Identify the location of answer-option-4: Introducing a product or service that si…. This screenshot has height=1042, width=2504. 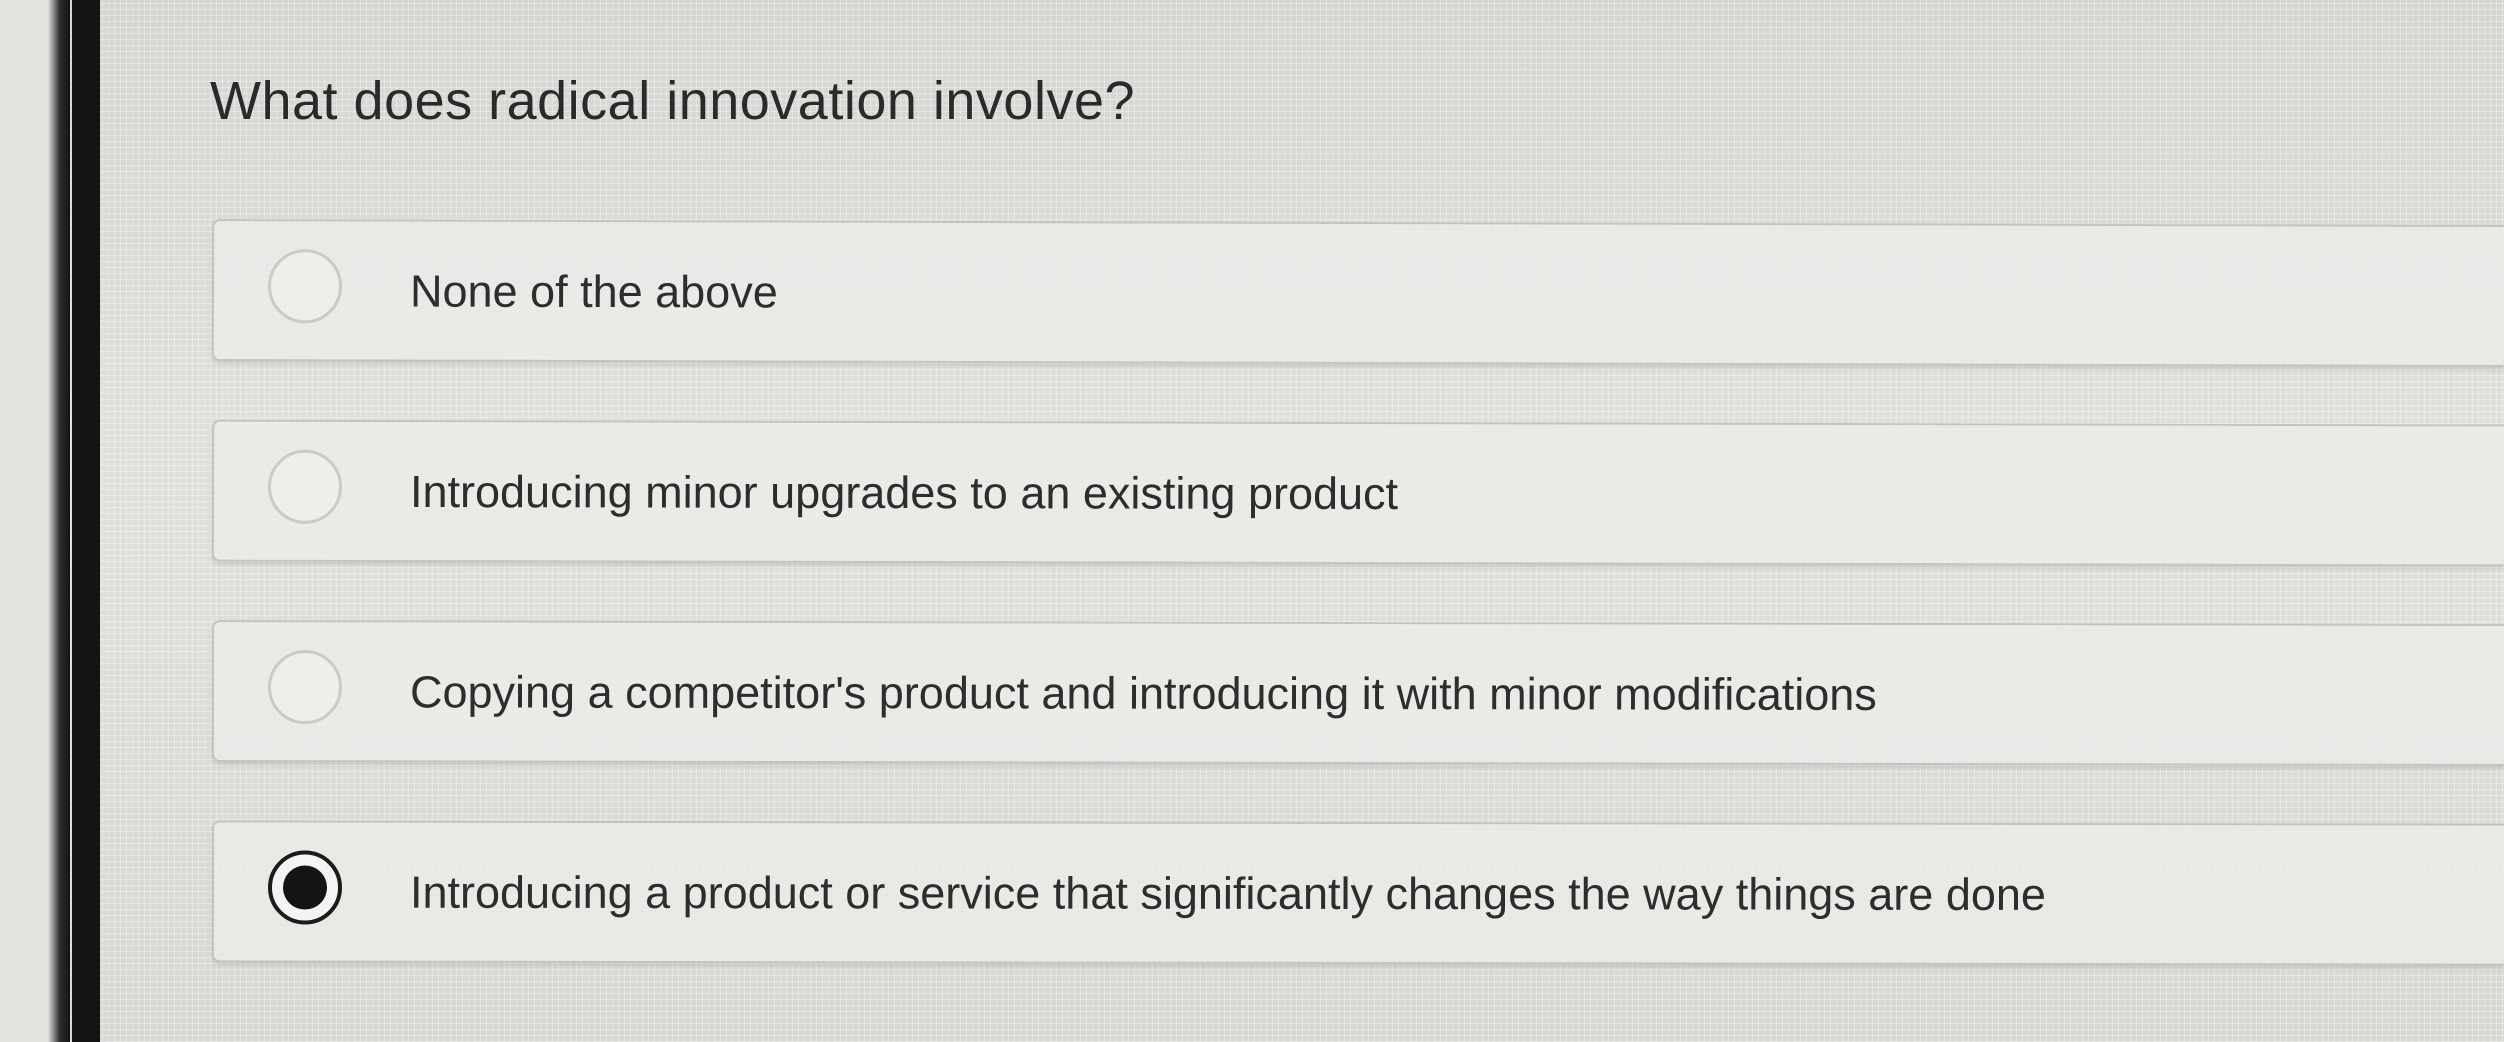
(1357, 893).